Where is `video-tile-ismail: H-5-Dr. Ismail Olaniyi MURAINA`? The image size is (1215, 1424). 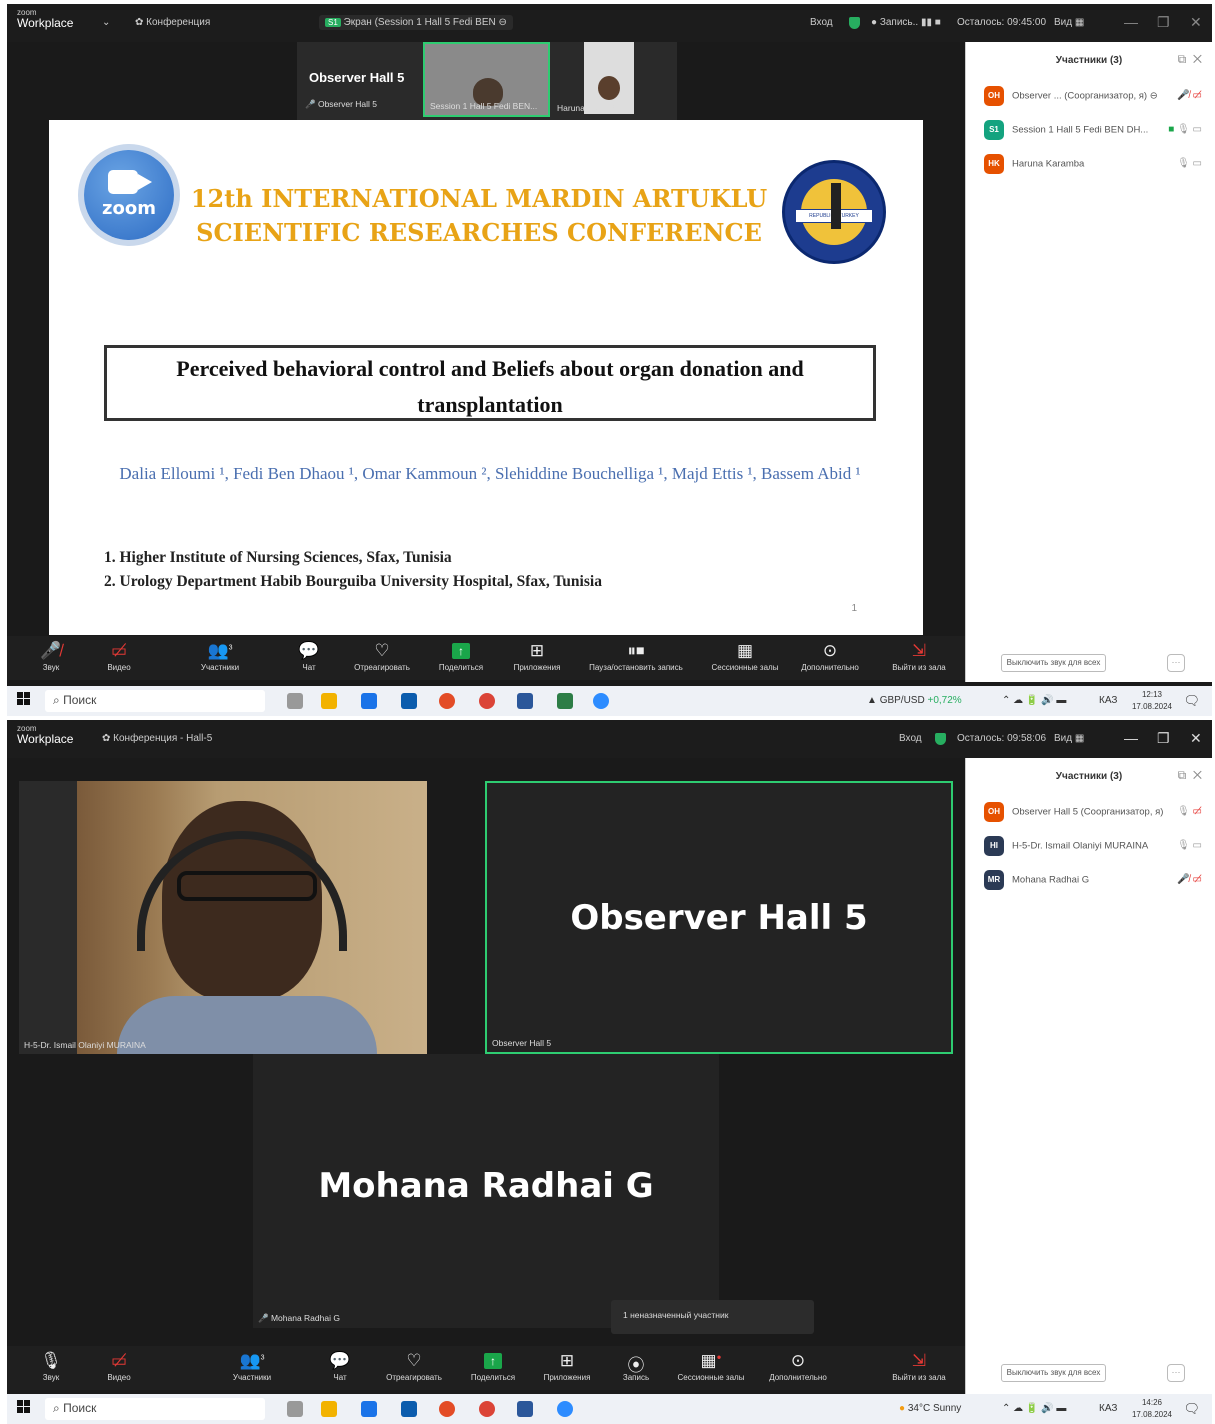 video-tile-ismail: H-5-Dr. Ismail Olaniyi MURAINA is located at coordinates (223, 917).